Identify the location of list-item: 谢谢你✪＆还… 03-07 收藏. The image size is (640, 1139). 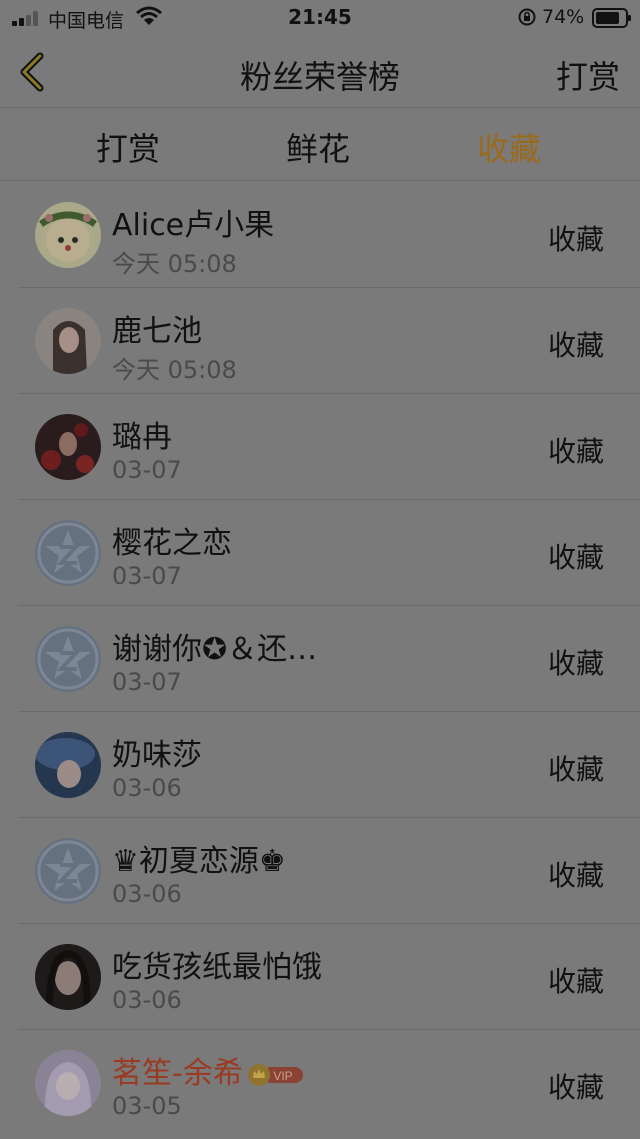
(320, 659).